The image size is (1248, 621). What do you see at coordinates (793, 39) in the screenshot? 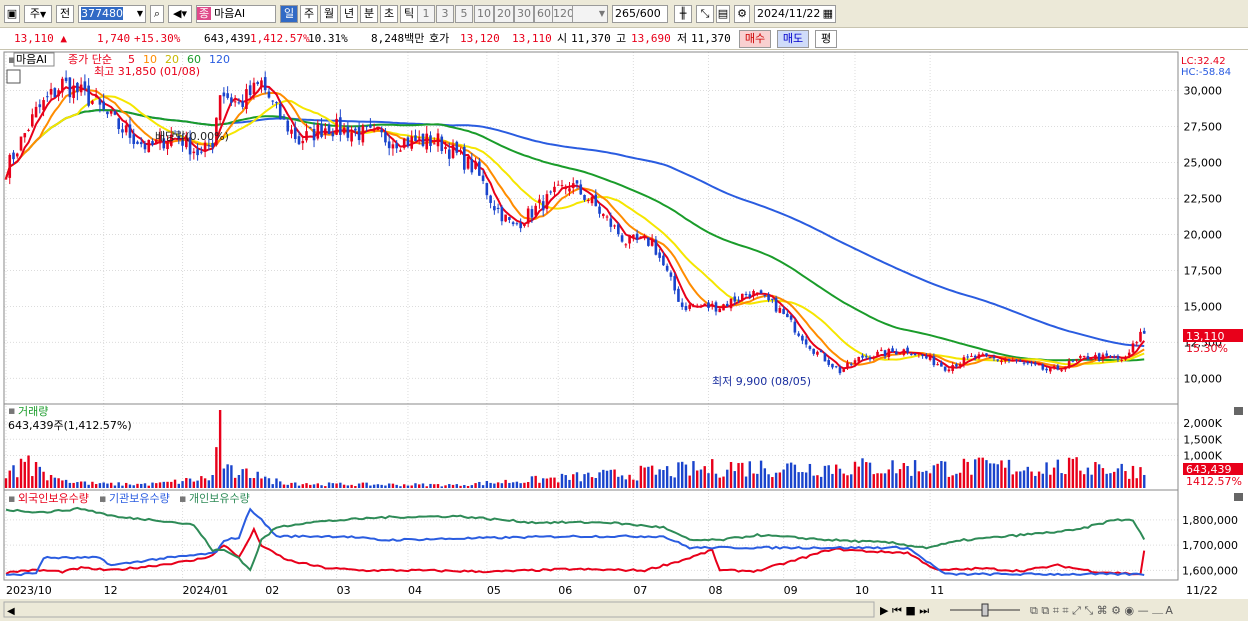
I see `sell-button: 매도` at bounding box center [793, 39].